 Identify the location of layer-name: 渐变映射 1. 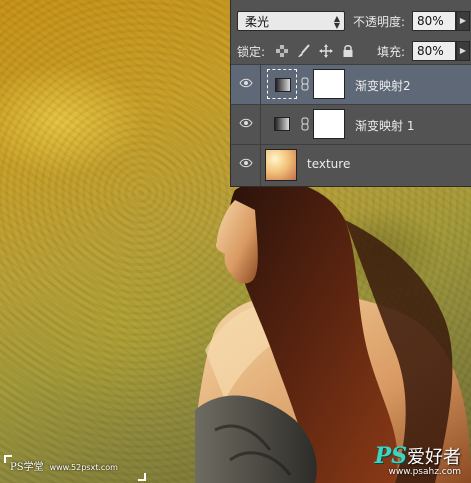
(384, 125).